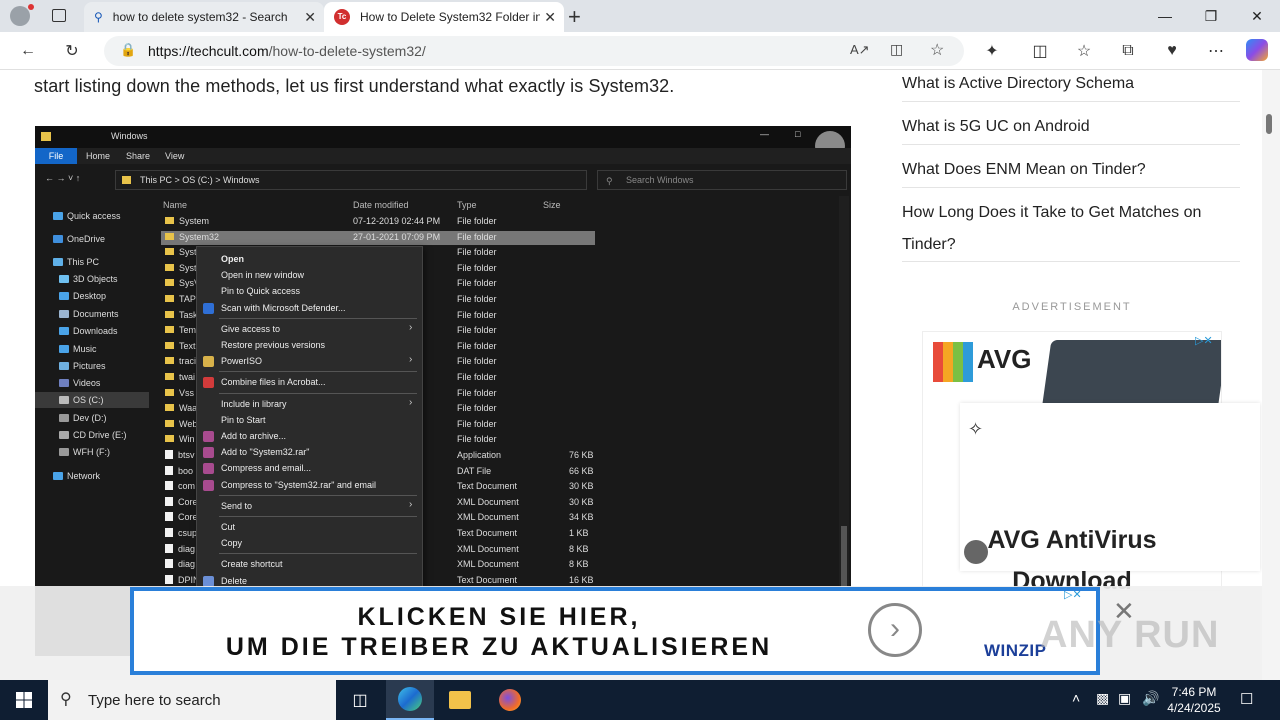 The image size is (1280, 720). What do you see at coordinates (896, 49) in the screenshot?
I see `immersive-reader-icon: ◫` at bounding box center [896, 49].